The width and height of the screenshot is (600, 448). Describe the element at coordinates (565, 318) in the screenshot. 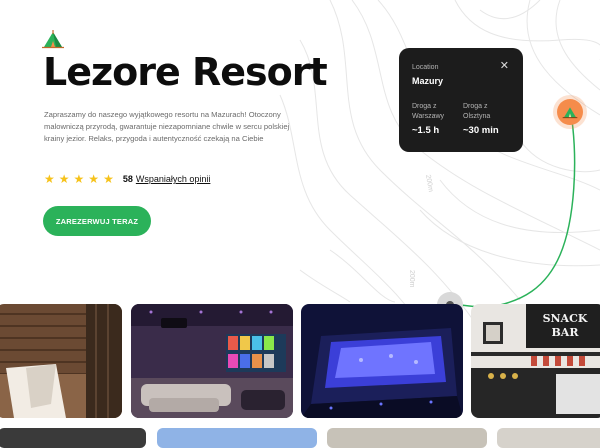

I see `snack-bar-sign: SNACK` at that location.